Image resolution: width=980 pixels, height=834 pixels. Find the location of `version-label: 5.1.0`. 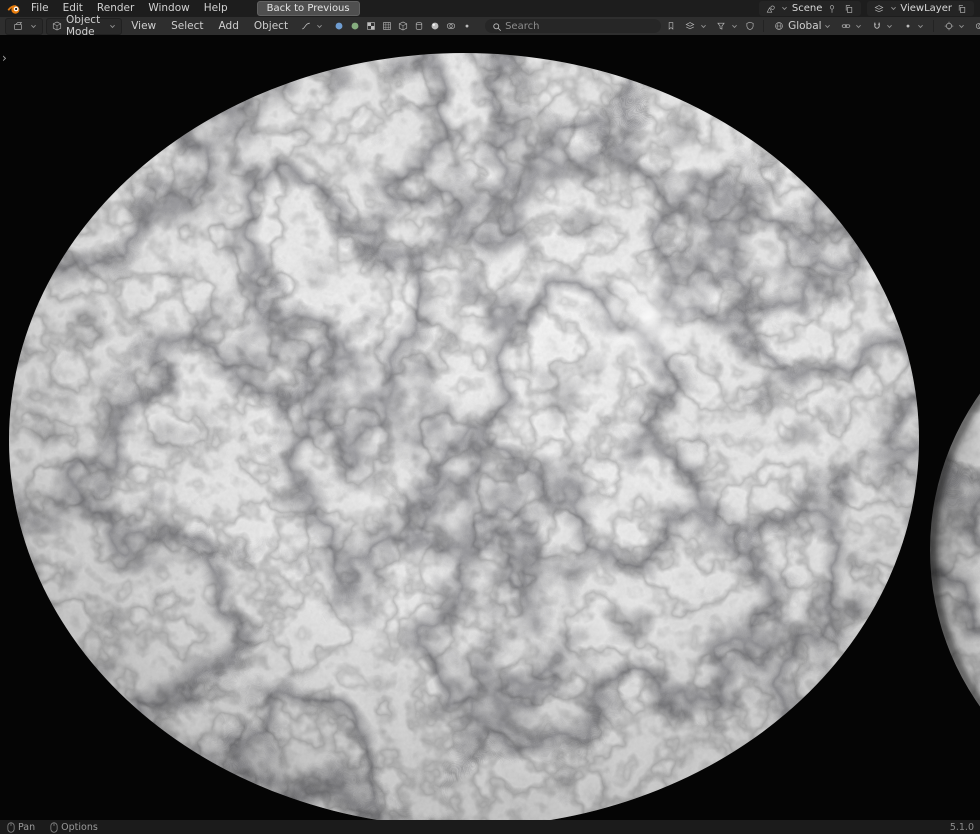

version-label: 5.1.0 is located at coordinates (961, 827).